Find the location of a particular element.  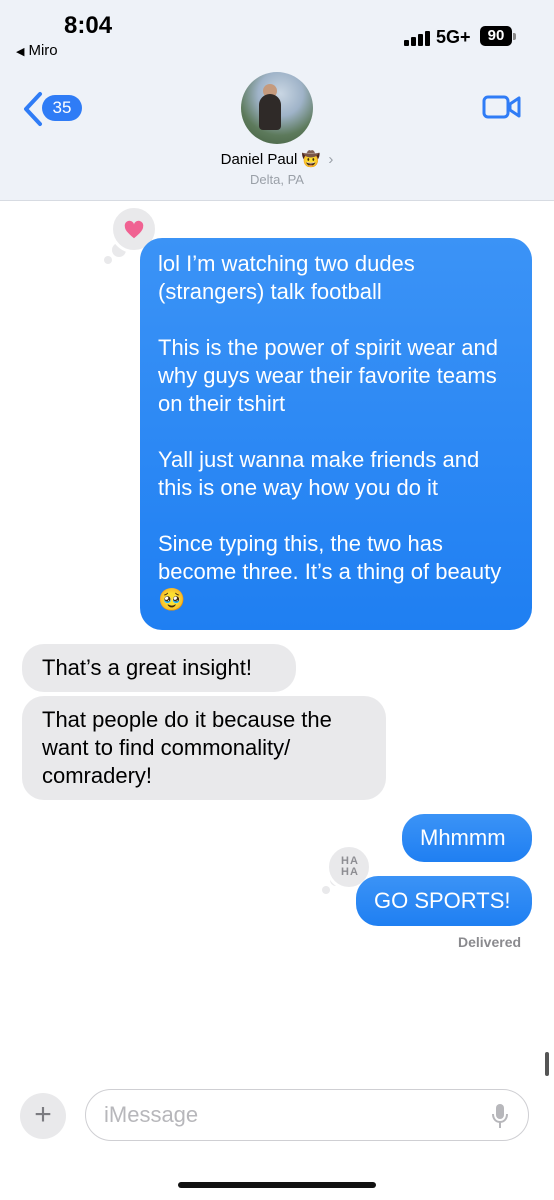

cellular-signal-icon is located at coordinates (419, 38).